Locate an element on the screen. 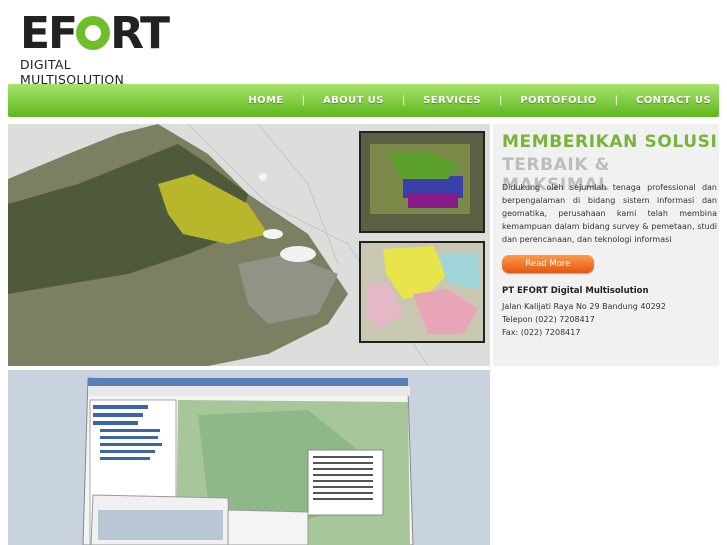 This screenshot has width=727, height=545. nav-about-us: ABOUT US is located at coordinates (353, 100).